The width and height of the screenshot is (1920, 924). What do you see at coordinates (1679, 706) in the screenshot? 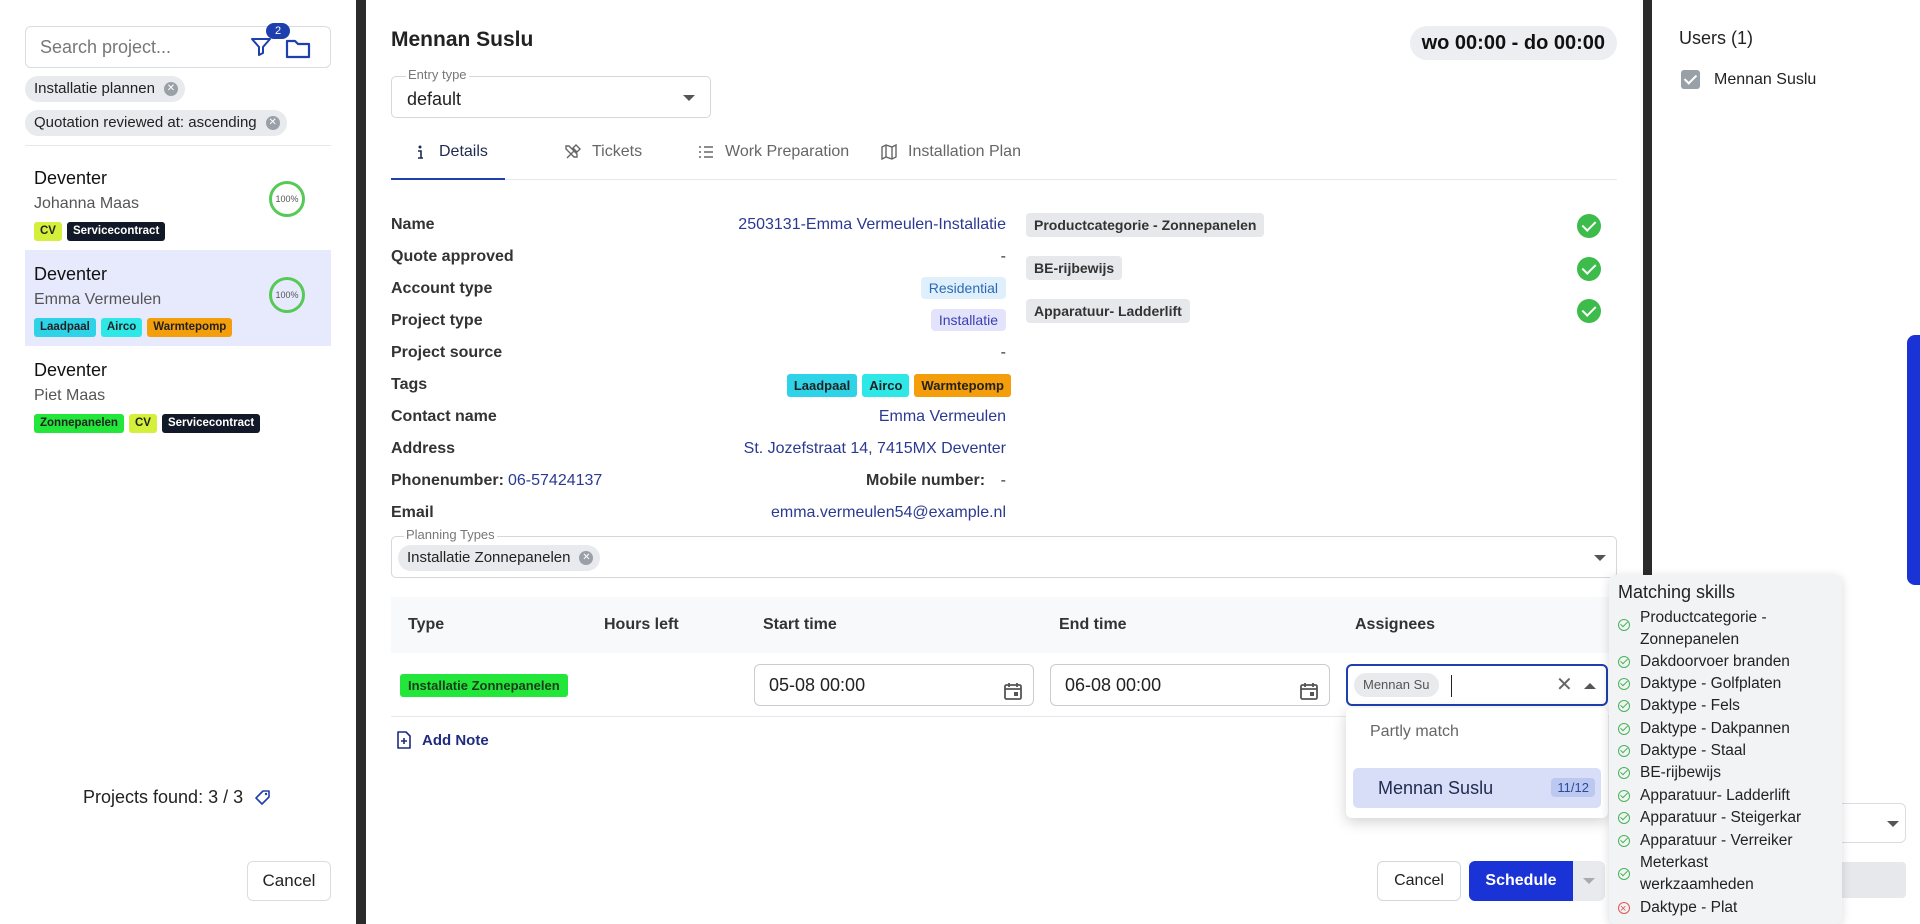
I see `skill-item: Daktype - Fels` at bounding box center [1679, 706].